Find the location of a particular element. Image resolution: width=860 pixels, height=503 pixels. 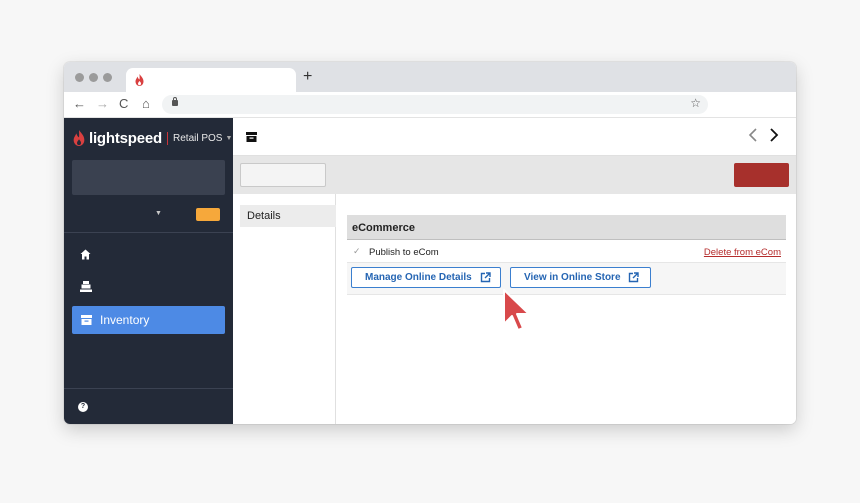

window-maximize-dot is located at coordinates (107, 77).